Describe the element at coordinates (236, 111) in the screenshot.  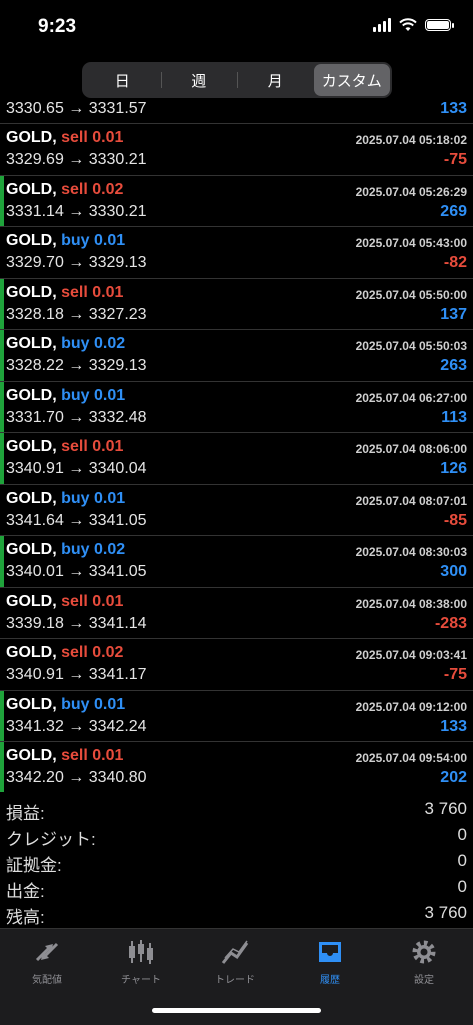
I see `trade-row-partial: 3330.65 → 3331.57 133` at that location.